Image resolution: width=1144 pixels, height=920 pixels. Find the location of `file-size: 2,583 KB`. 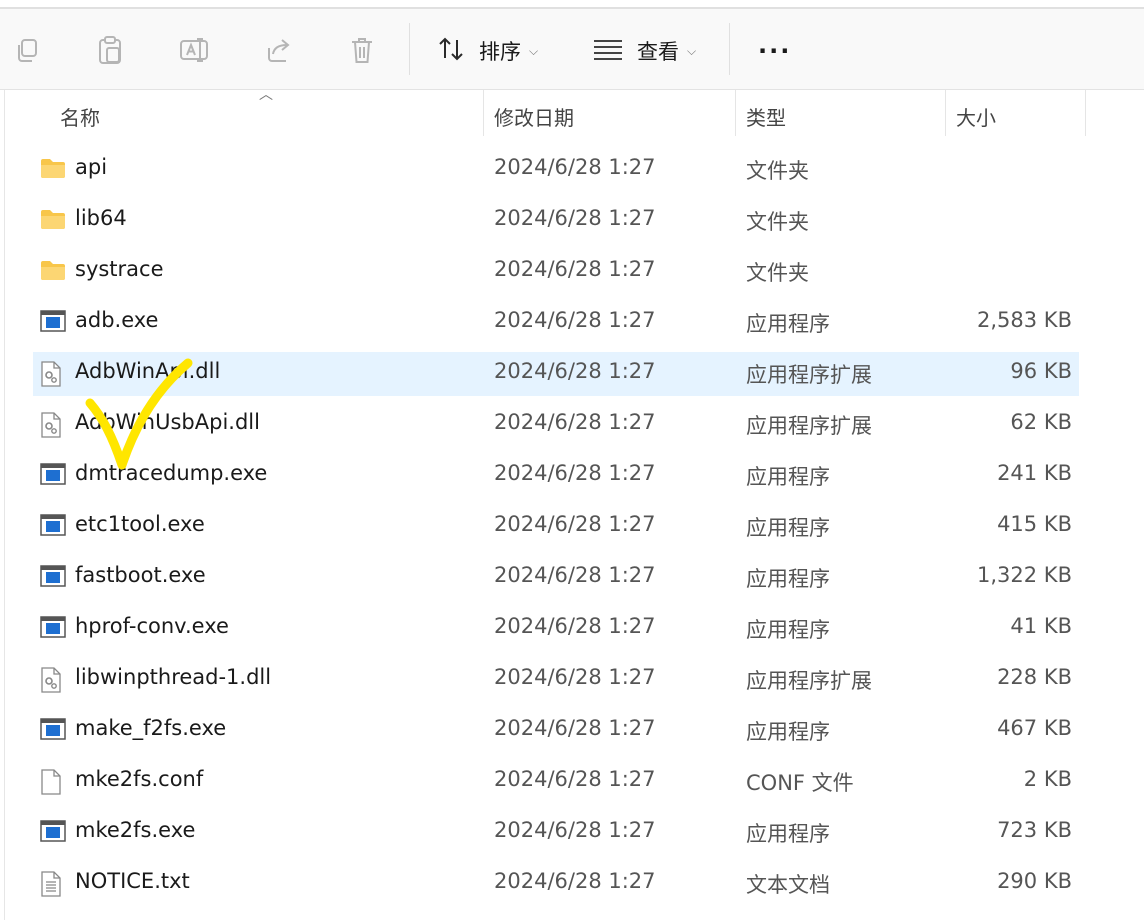

file-size: 2,583 KB is located at coordinates (1024, 320).